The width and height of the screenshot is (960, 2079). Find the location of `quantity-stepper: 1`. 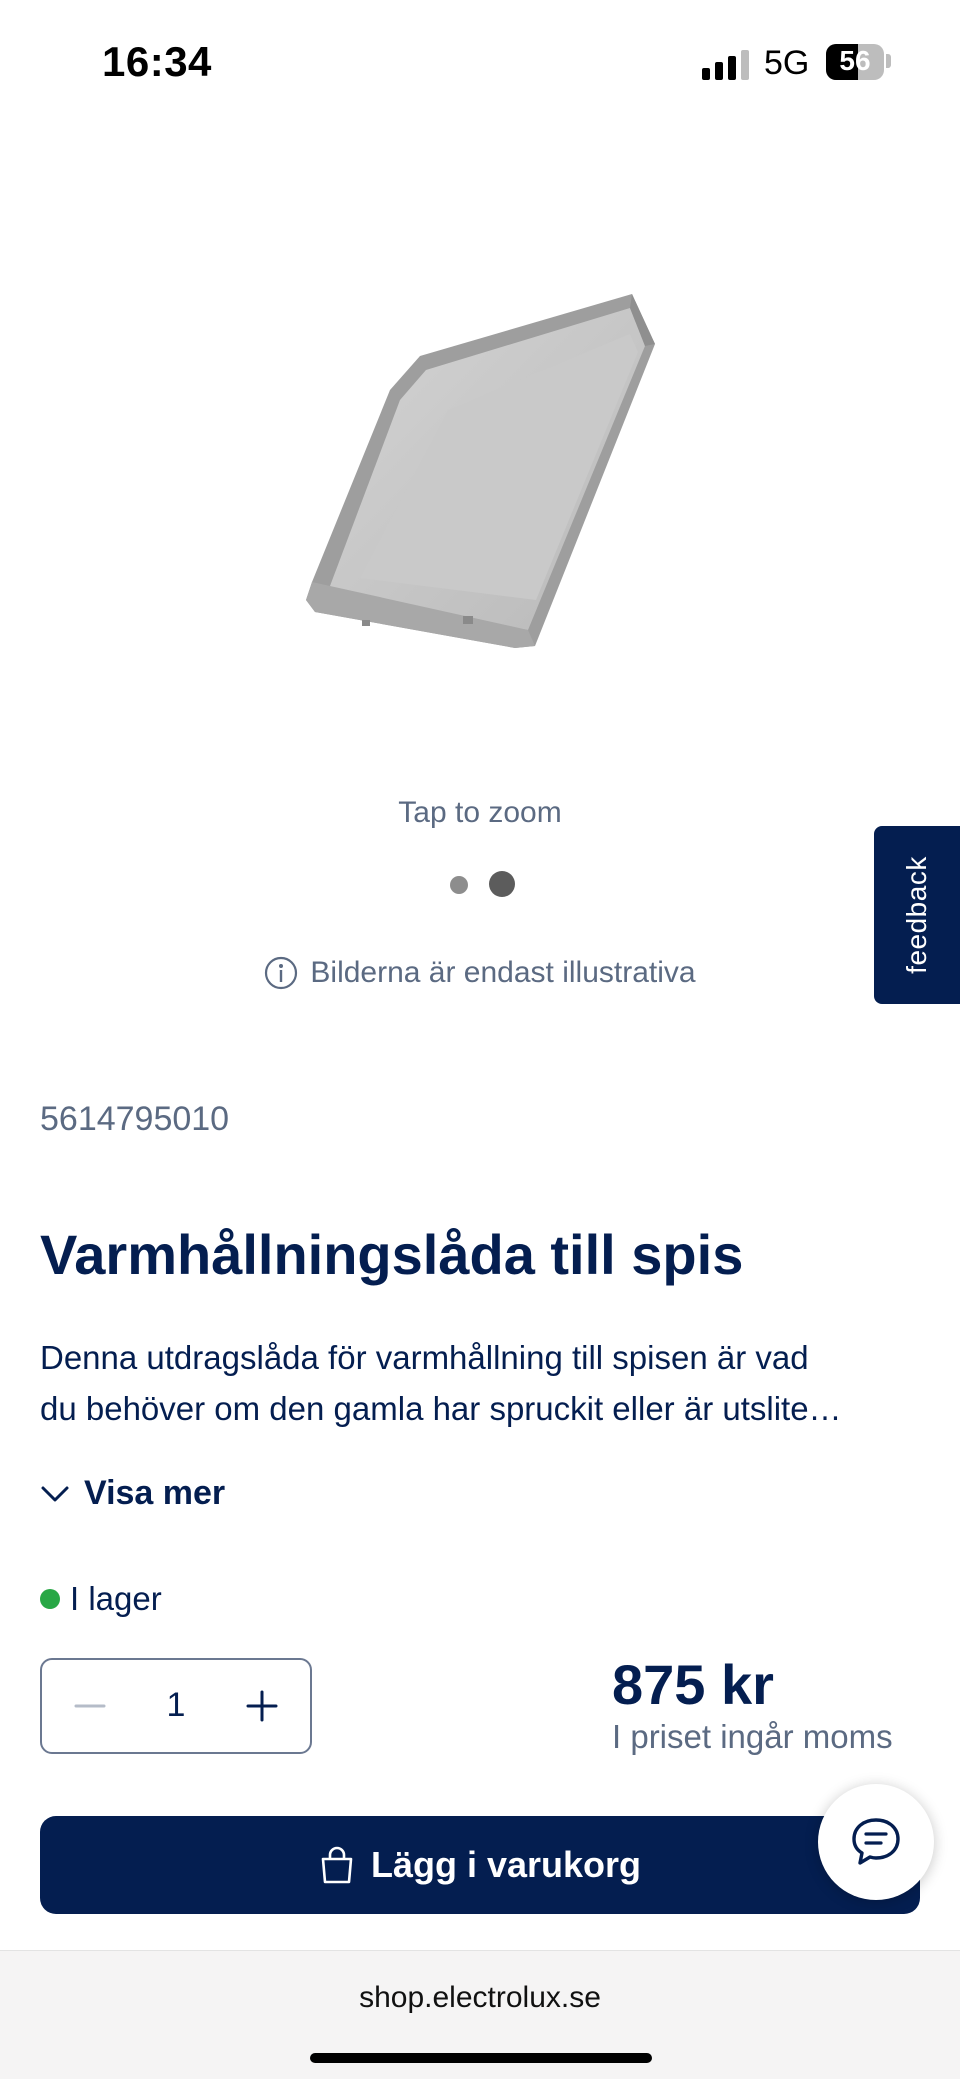

quantity-stepper: 1 is located at coordinates (176, 1706).